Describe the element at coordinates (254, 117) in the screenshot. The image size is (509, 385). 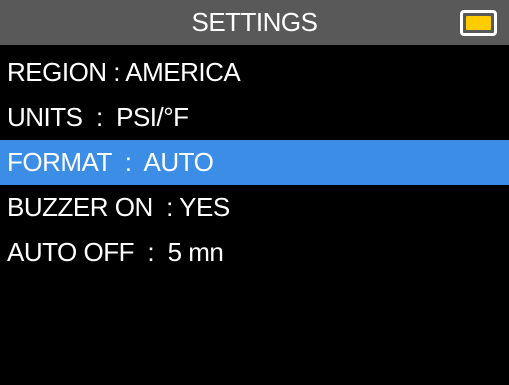
I see `menu-item-units: UNITS : PSI/°F` at that location.